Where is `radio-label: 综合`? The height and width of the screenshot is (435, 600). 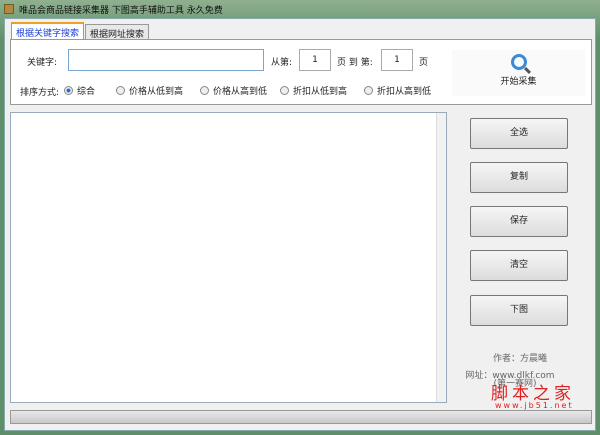
radio-label: 综合 is located at coordinates (86, 92).